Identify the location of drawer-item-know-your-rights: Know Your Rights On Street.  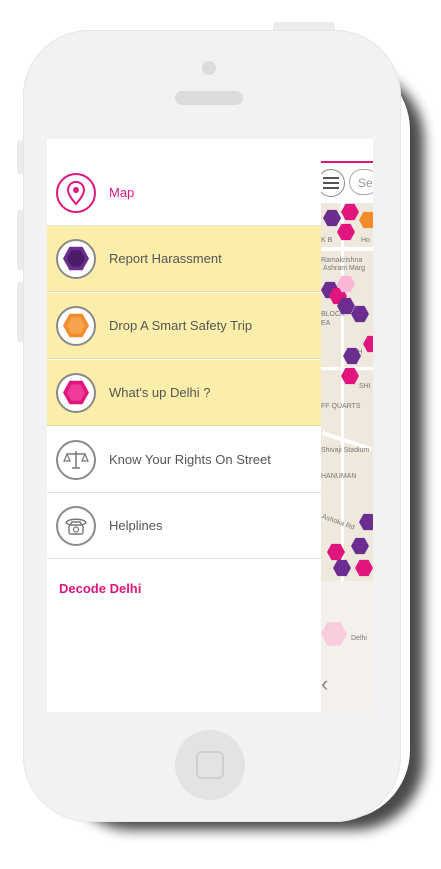
(184, 460).